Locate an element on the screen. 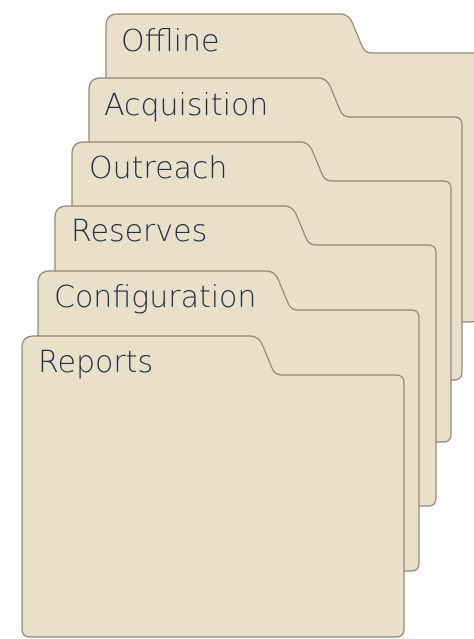  folder-configuration-label: Configuration is located at coordinates (155, 298).